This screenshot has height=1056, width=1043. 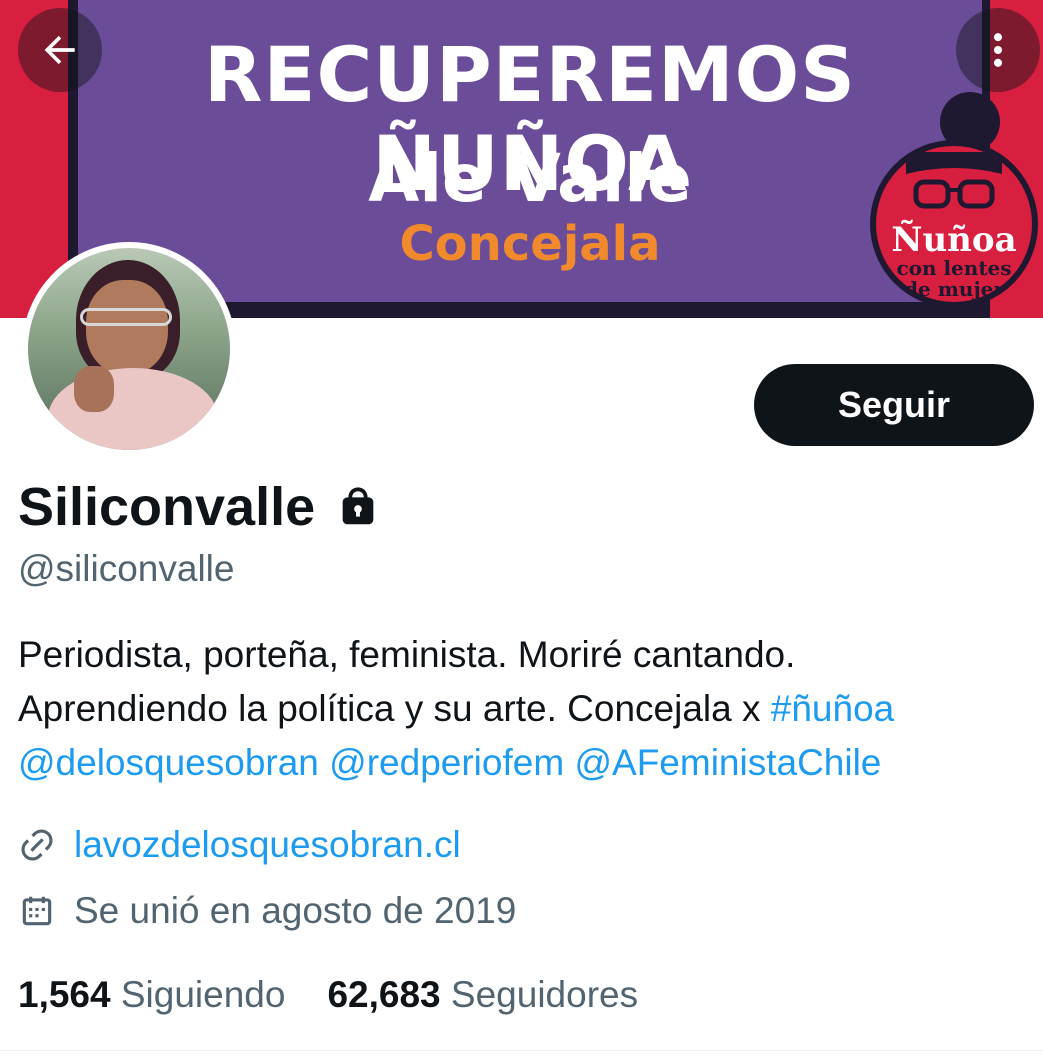 I want to click on mention-link-redperiofem: @redperiofem, so click(x=446, y=762).